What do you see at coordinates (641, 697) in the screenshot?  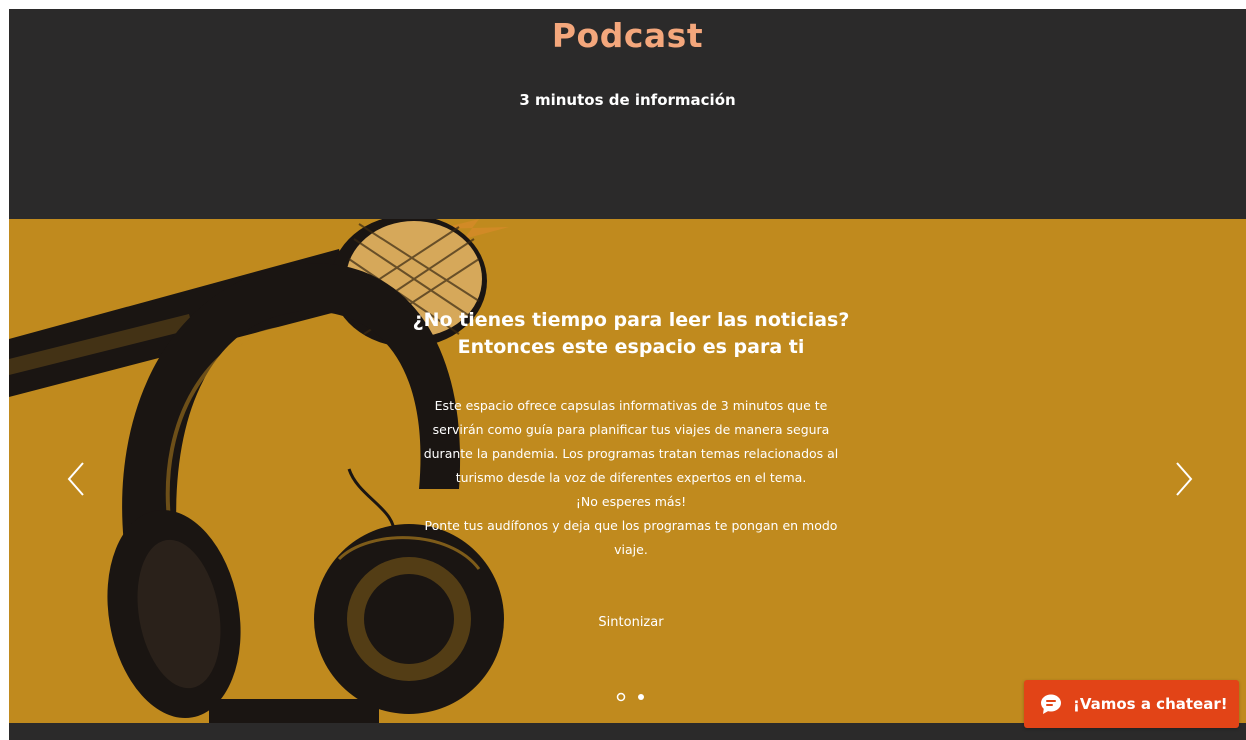 I see `slide-dot` at bounding box center [641, 697].